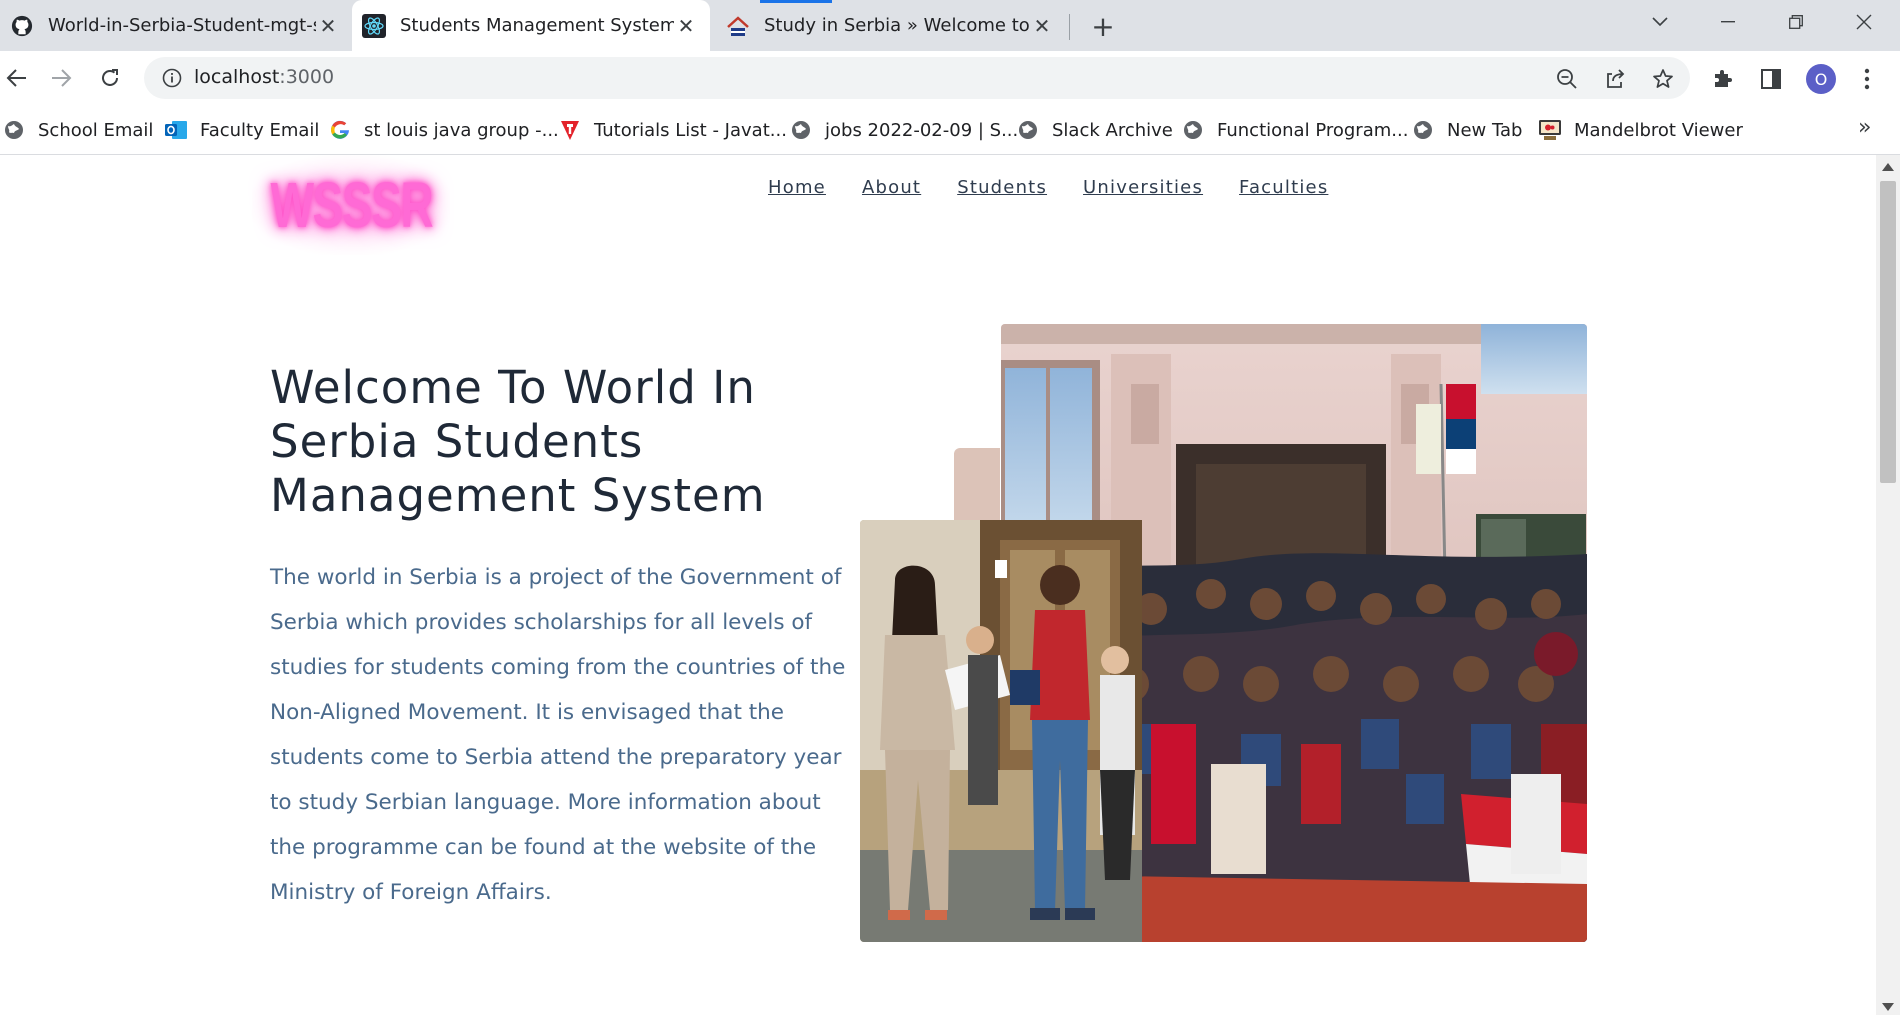 The image size is (1900, 1015). Describe the element at coordinates (1728, 22) in the screenshot. I see `minimize-button` at that location.